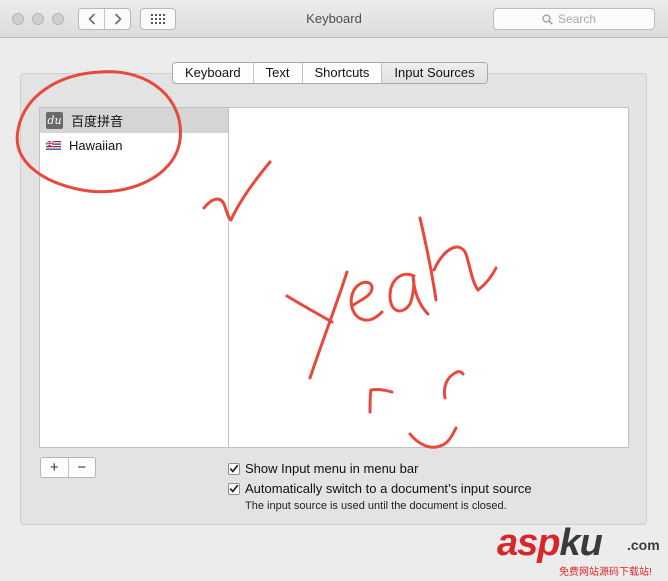  I want to click on auto-switch-checkbox, so click(234, 488).